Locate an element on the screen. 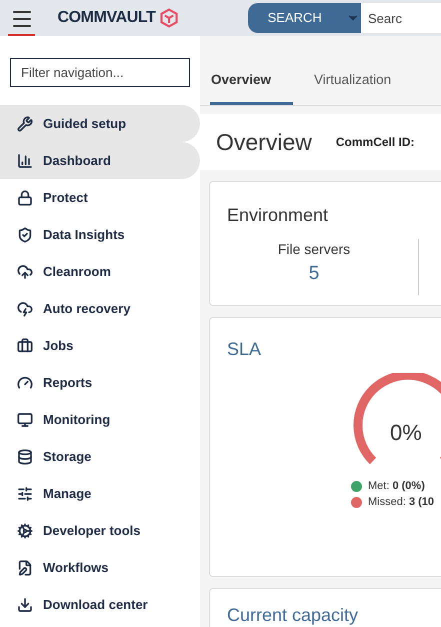  lock-icon is located at coordinates (25, 198).